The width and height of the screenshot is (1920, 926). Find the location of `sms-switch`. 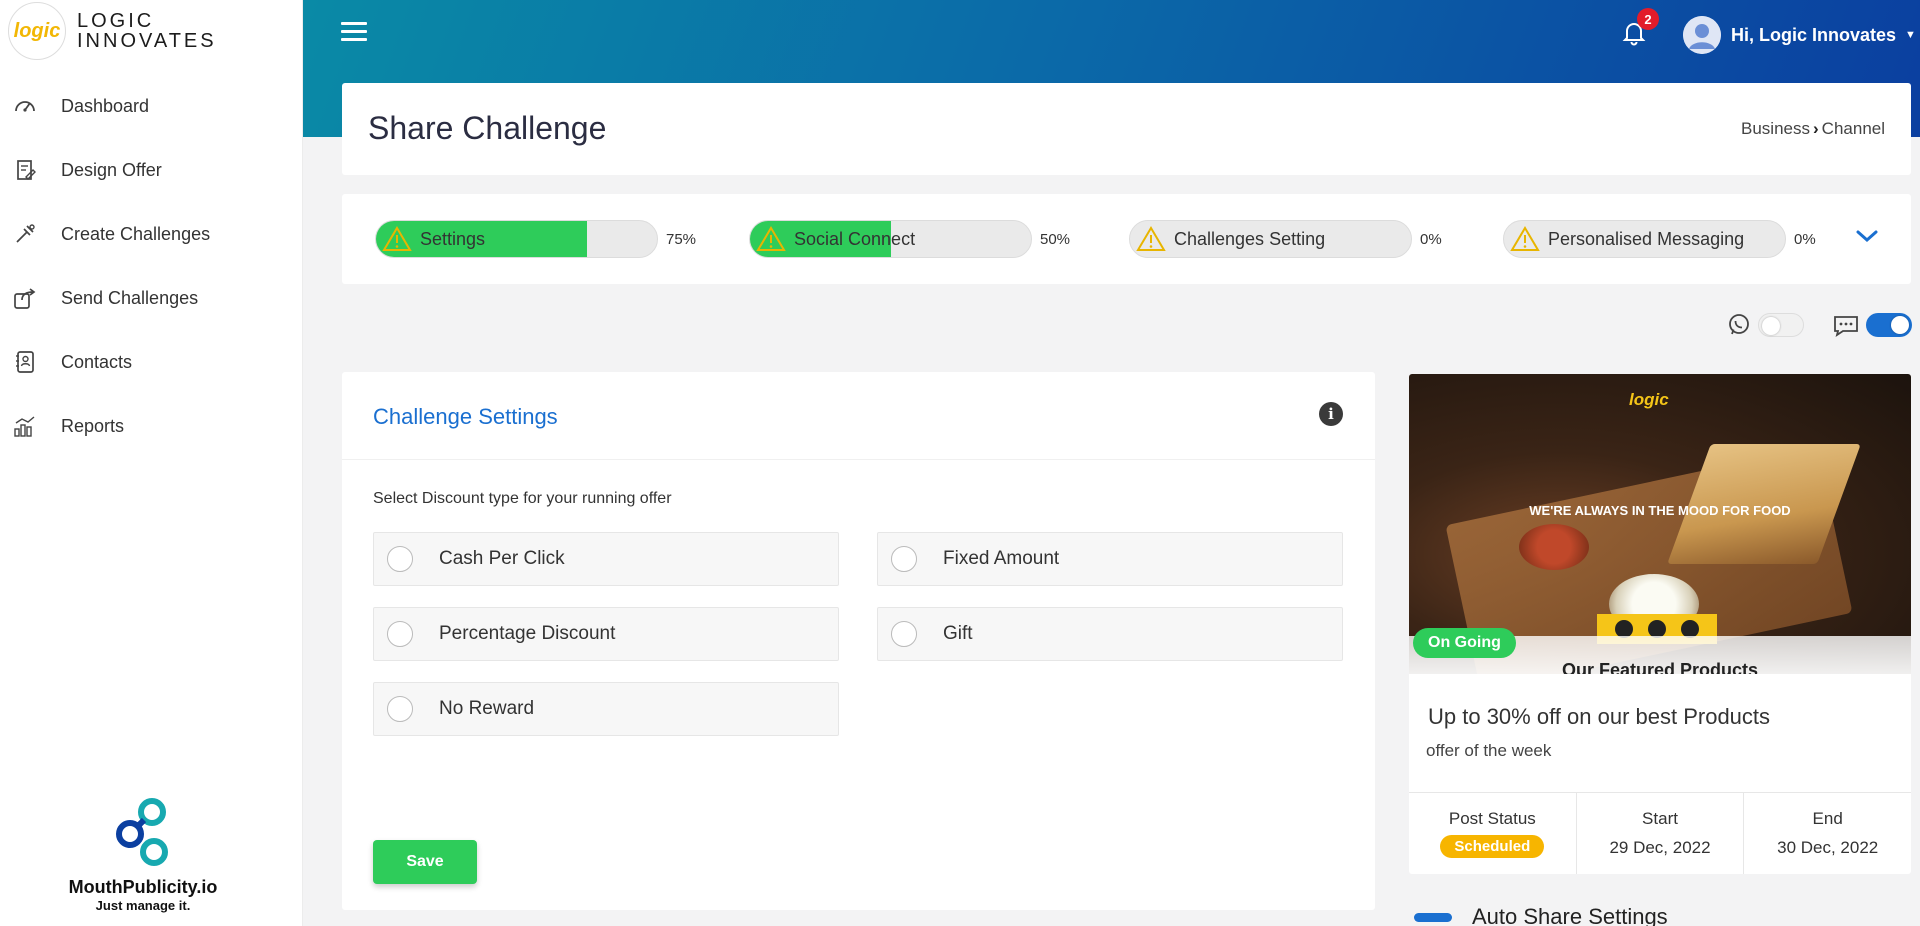

sms-switch is located at coordinates (1889, 325).